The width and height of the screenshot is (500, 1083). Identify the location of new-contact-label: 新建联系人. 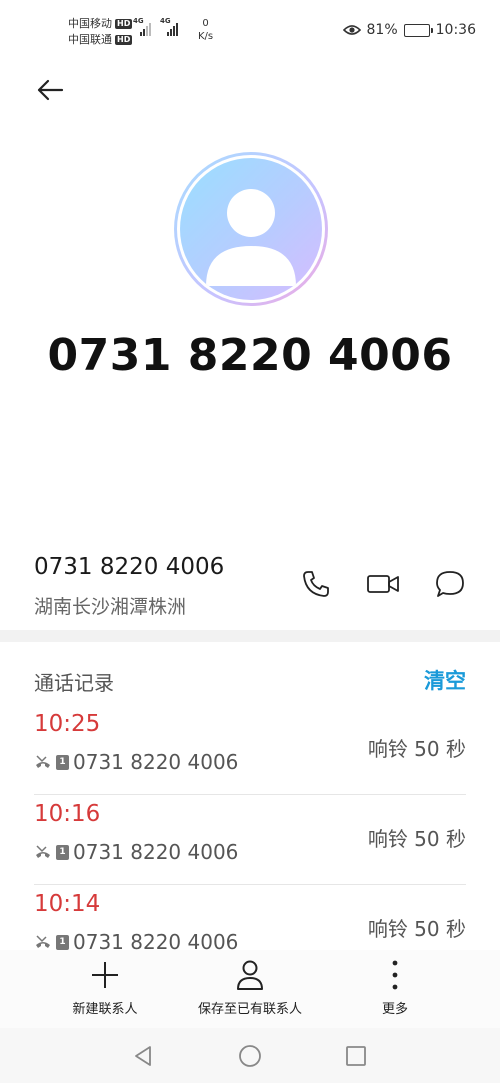
(105, 1009).